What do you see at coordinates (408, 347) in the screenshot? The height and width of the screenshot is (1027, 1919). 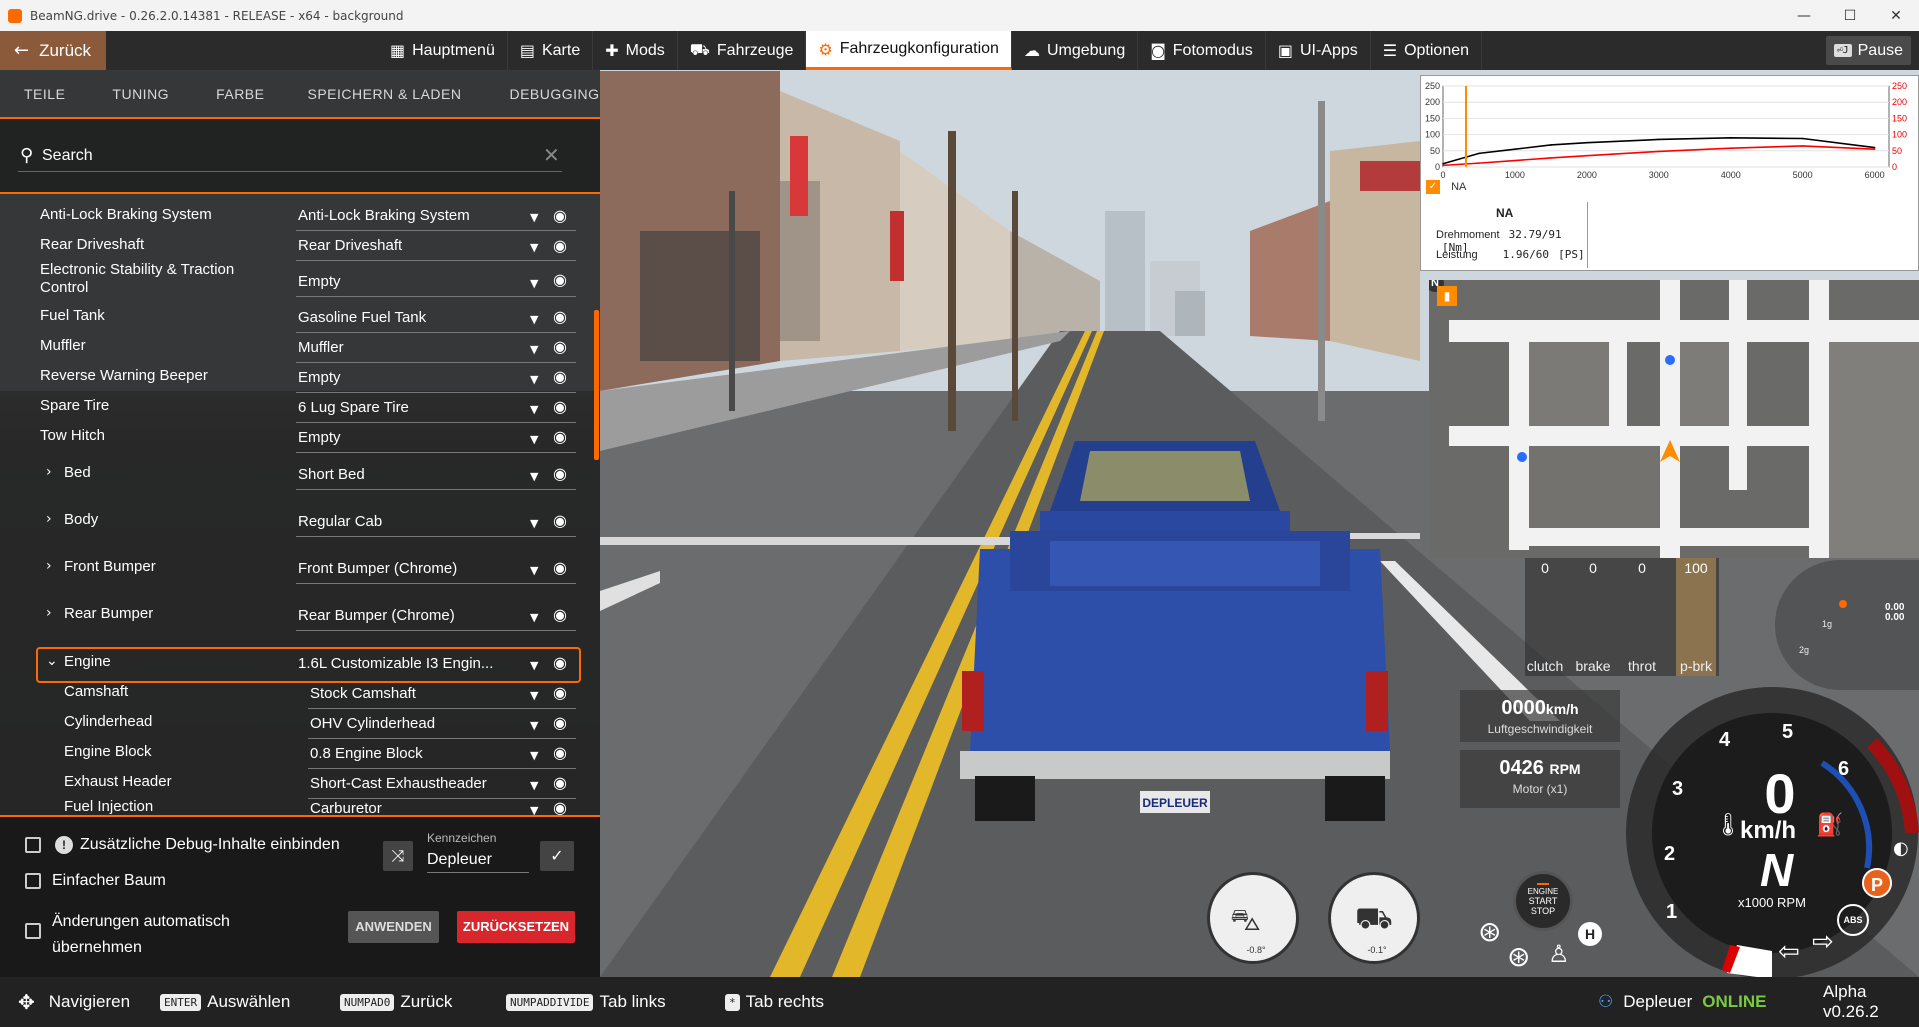 I see `part-select: Muffler` at bounding box center [408, 347].